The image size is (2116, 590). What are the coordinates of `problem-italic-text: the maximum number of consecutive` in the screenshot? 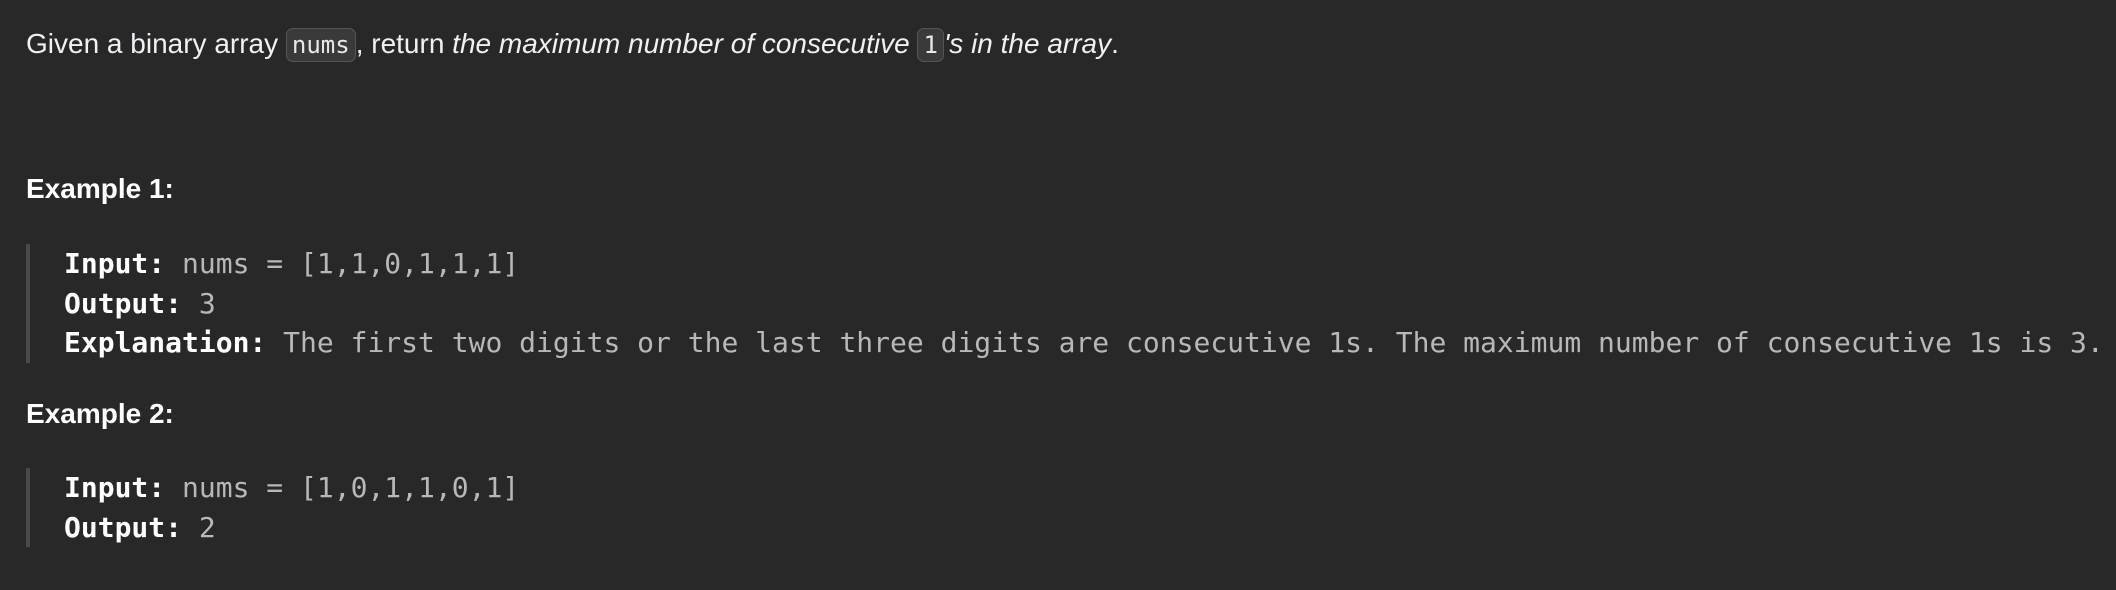 It's located at (685, 43).